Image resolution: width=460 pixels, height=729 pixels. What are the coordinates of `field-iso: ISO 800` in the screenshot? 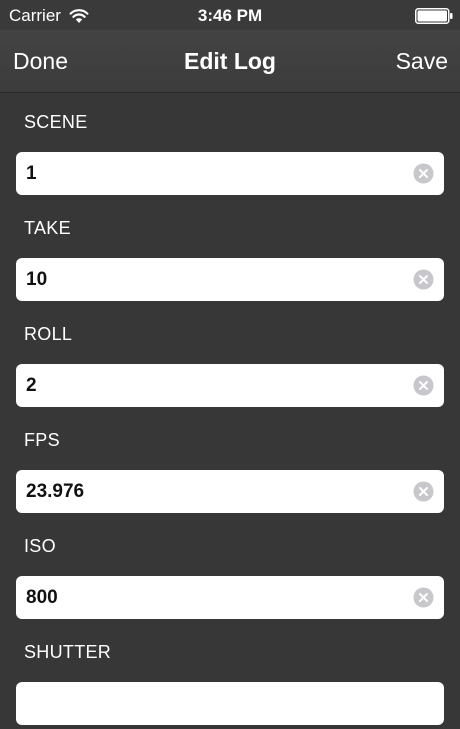 It's located at (230, 570).